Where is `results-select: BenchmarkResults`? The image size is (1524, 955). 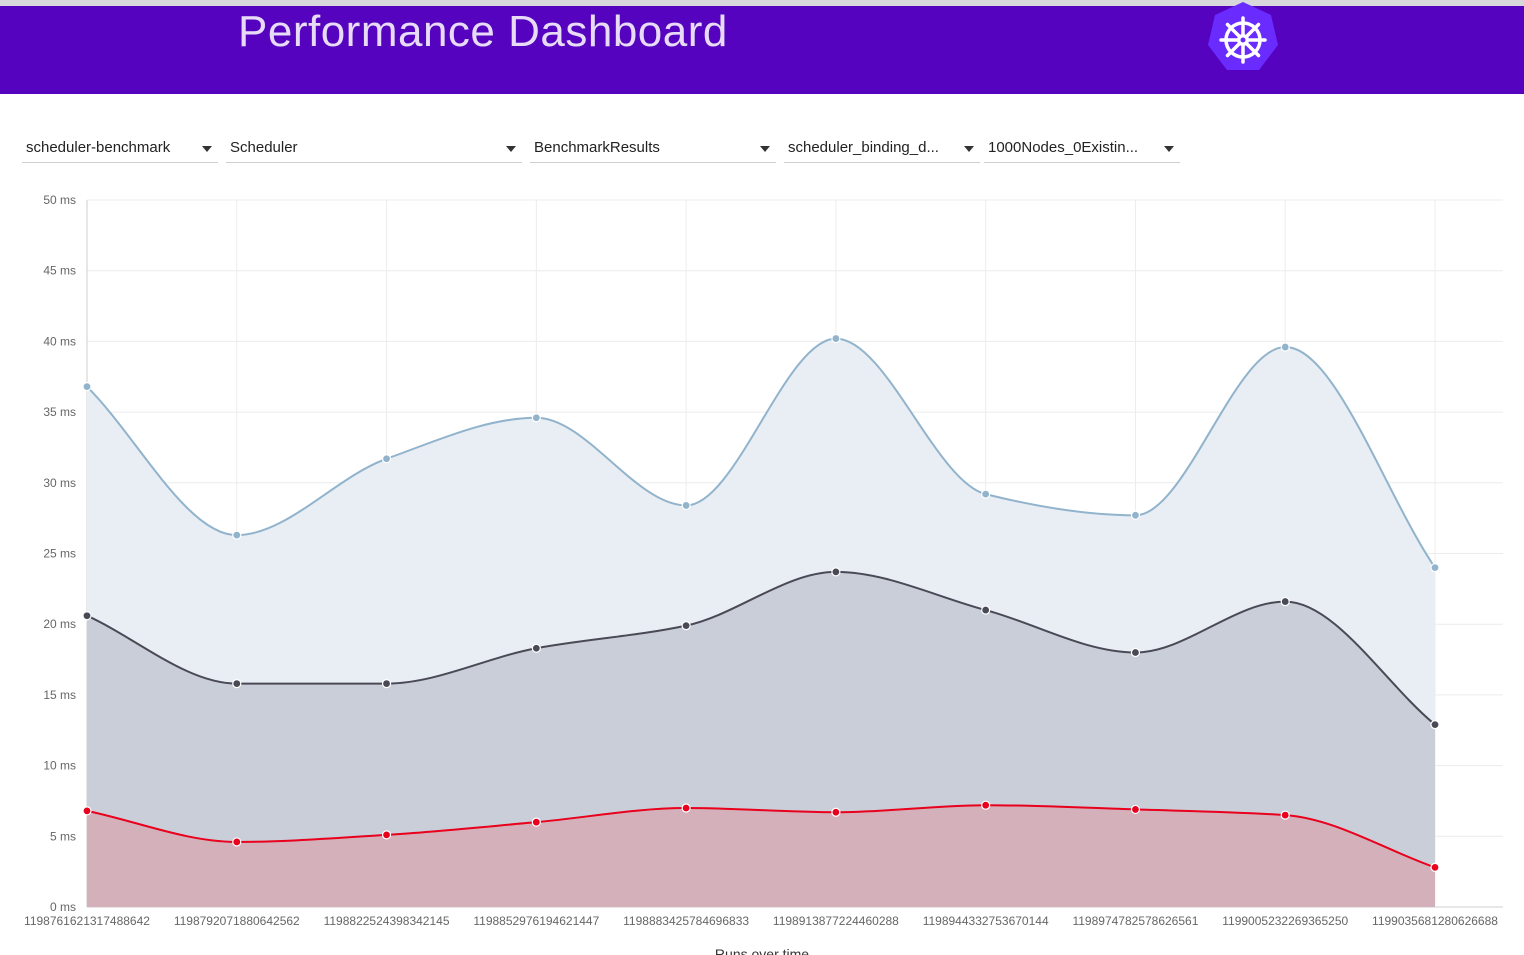
results-select: BenchmarkResults is located at coordinates (653, 148).